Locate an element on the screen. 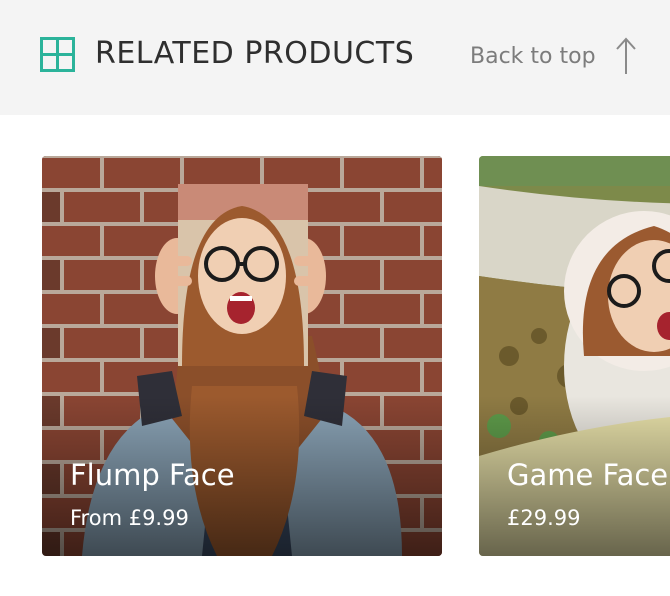 Image resolution: width=670 pixels, height=596 pixels. grid-icon is located at coordinates (57, 54).